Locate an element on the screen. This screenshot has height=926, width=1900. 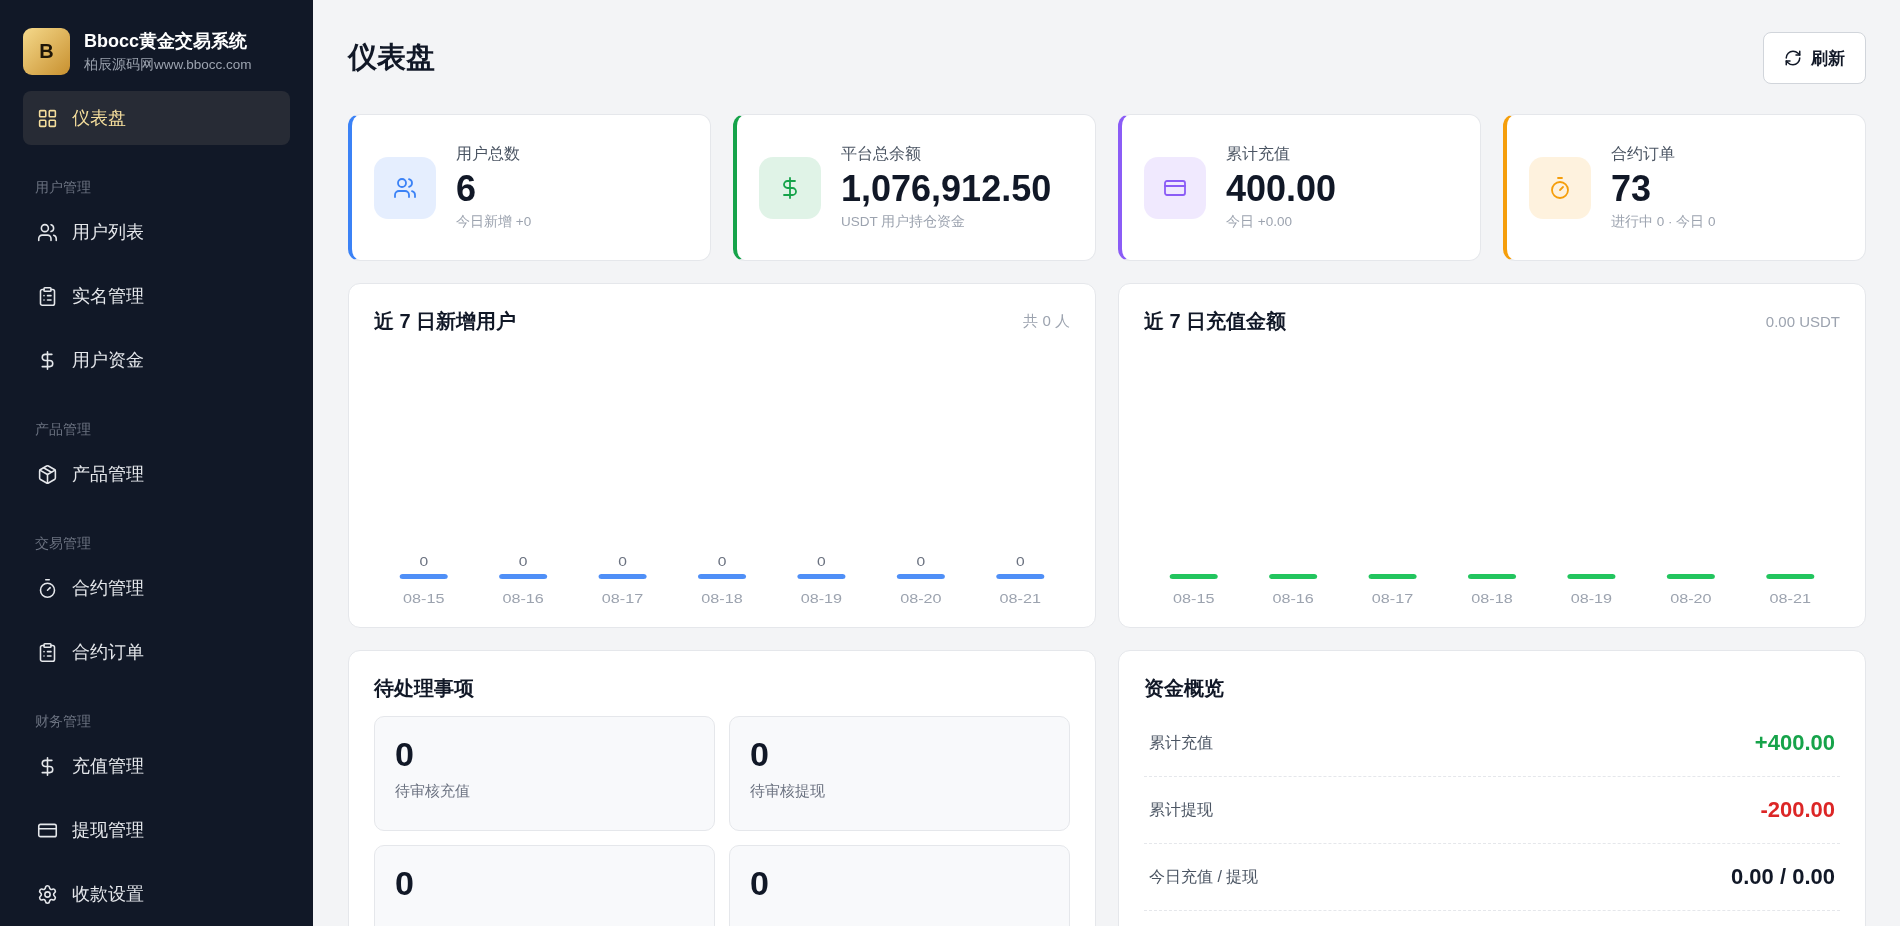
refresh-icon is located at coordinates (1793, 58).